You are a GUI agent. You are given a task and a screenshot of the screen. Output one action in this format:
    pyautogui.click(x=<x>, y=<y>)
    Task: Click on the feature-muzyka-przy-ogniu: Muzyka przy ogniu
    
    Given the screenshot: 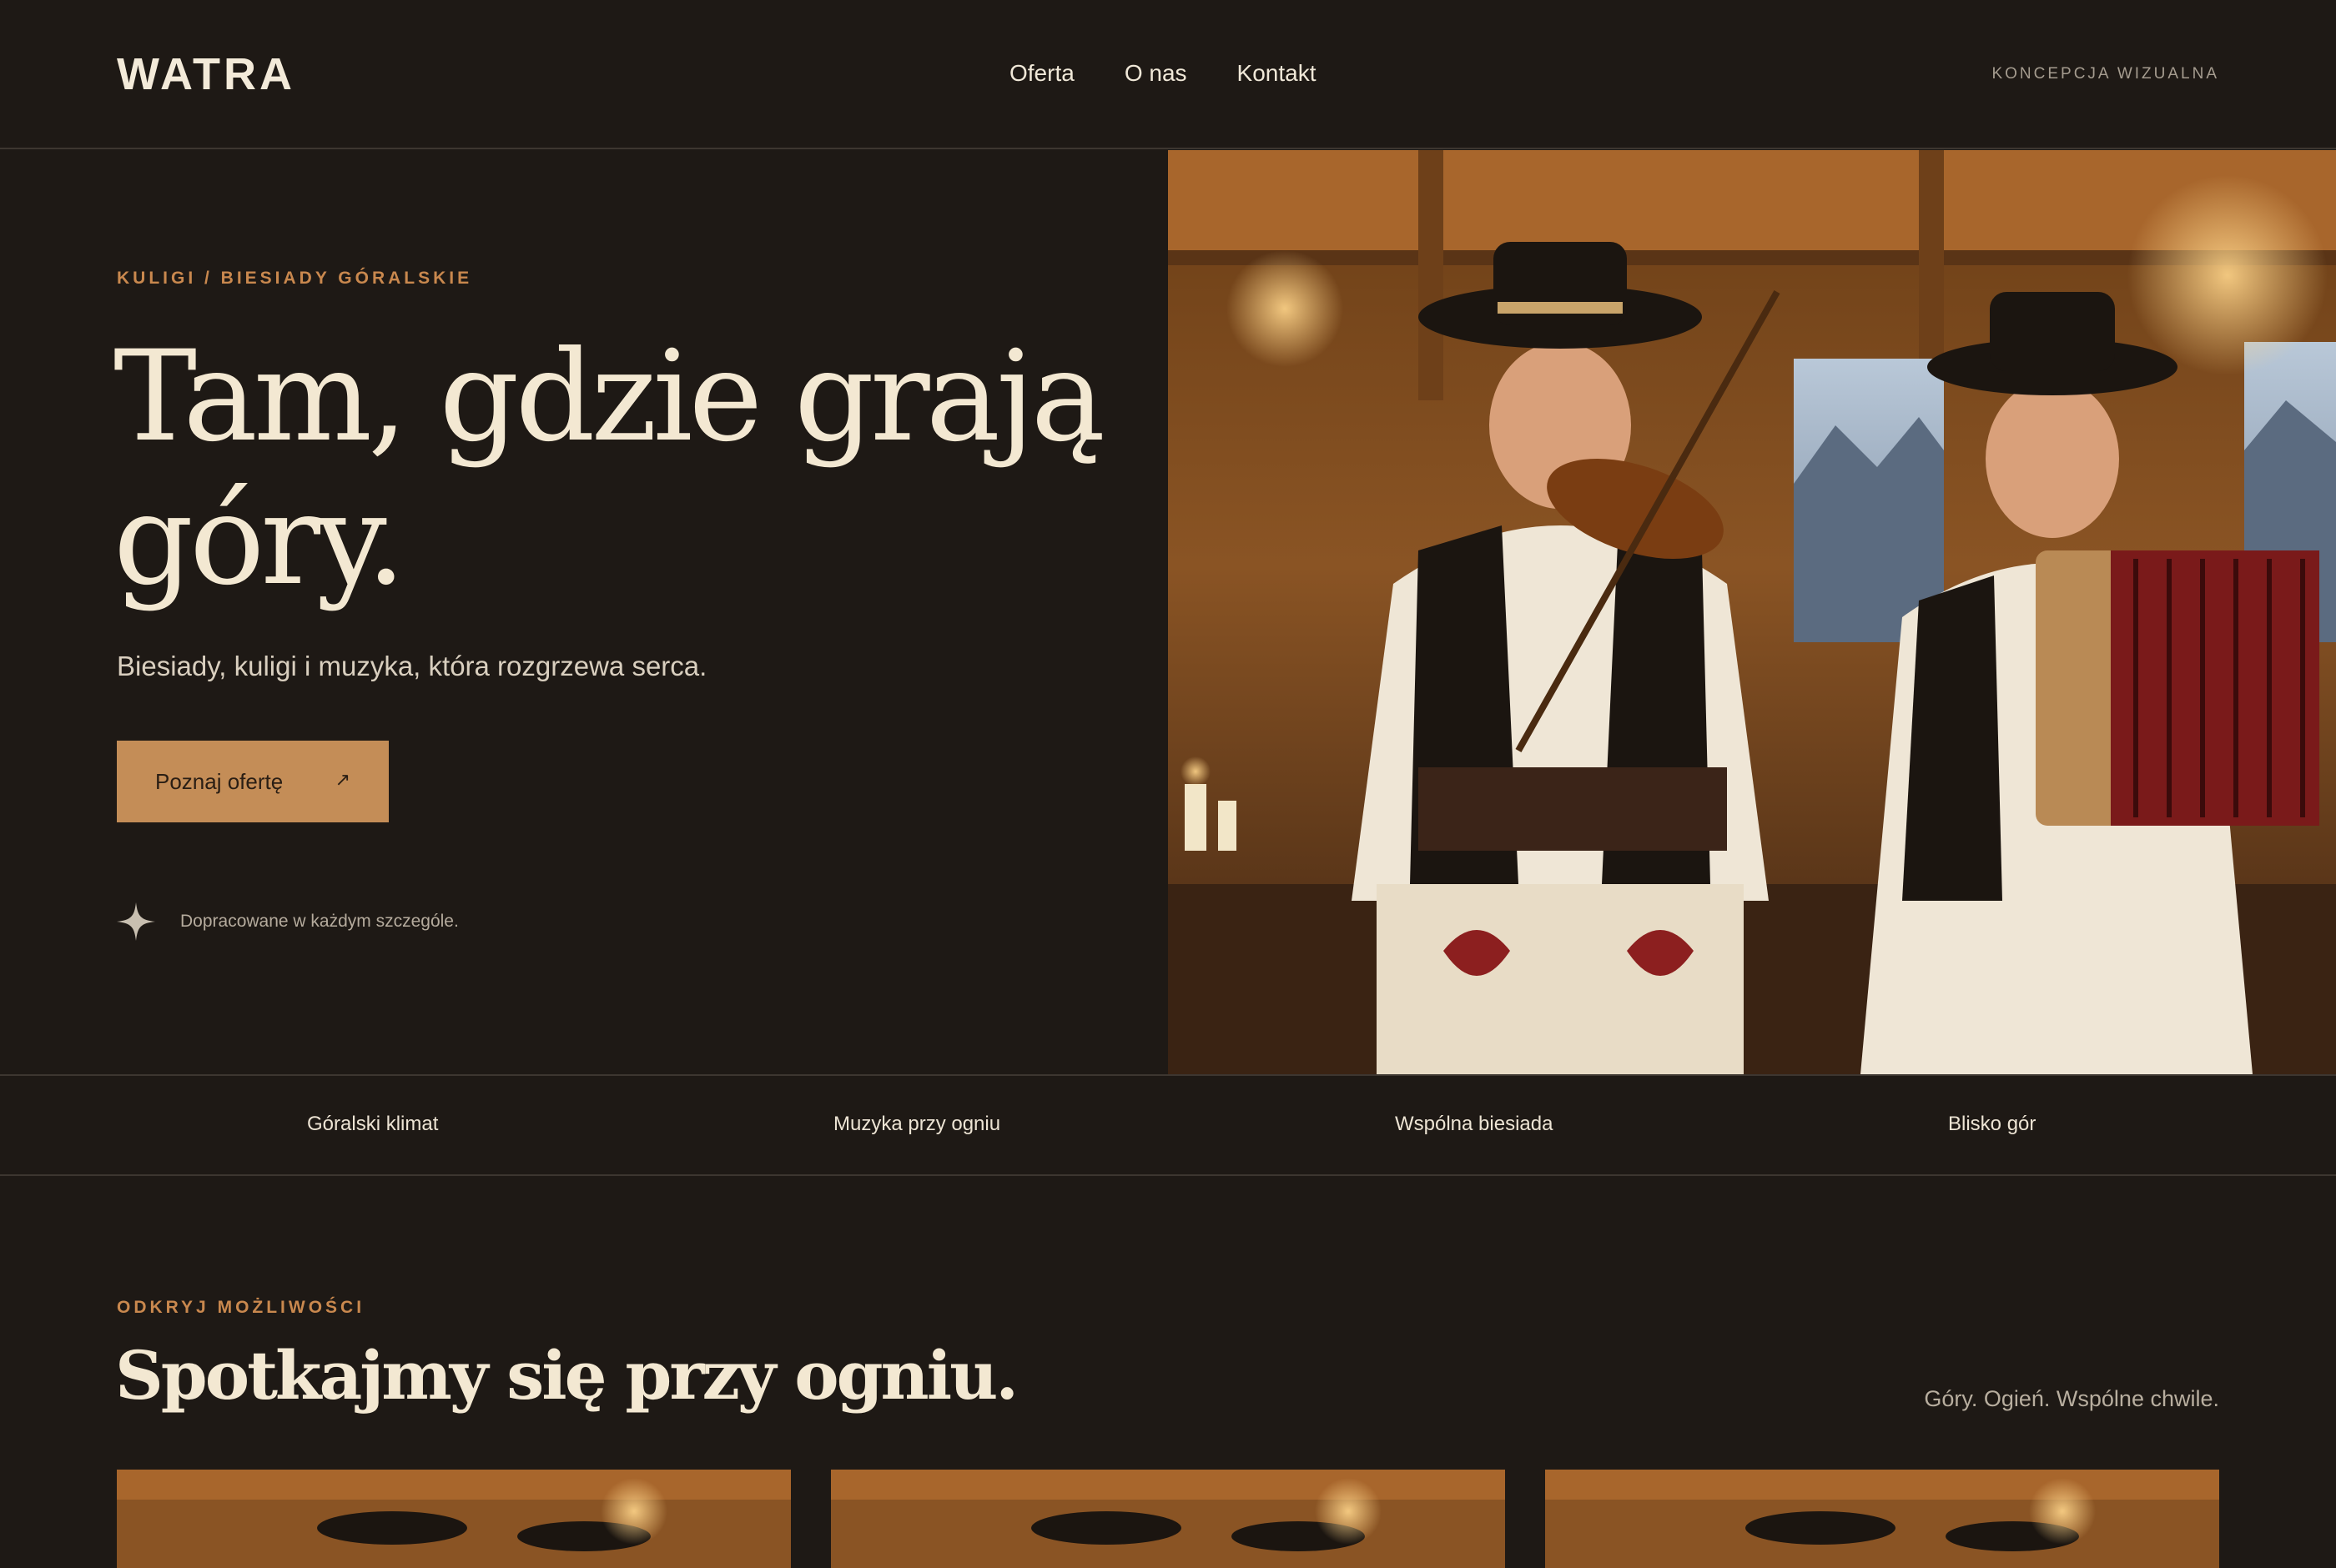 What is the action you would take?
    pyautogui.click(x=917, y=1124)
    